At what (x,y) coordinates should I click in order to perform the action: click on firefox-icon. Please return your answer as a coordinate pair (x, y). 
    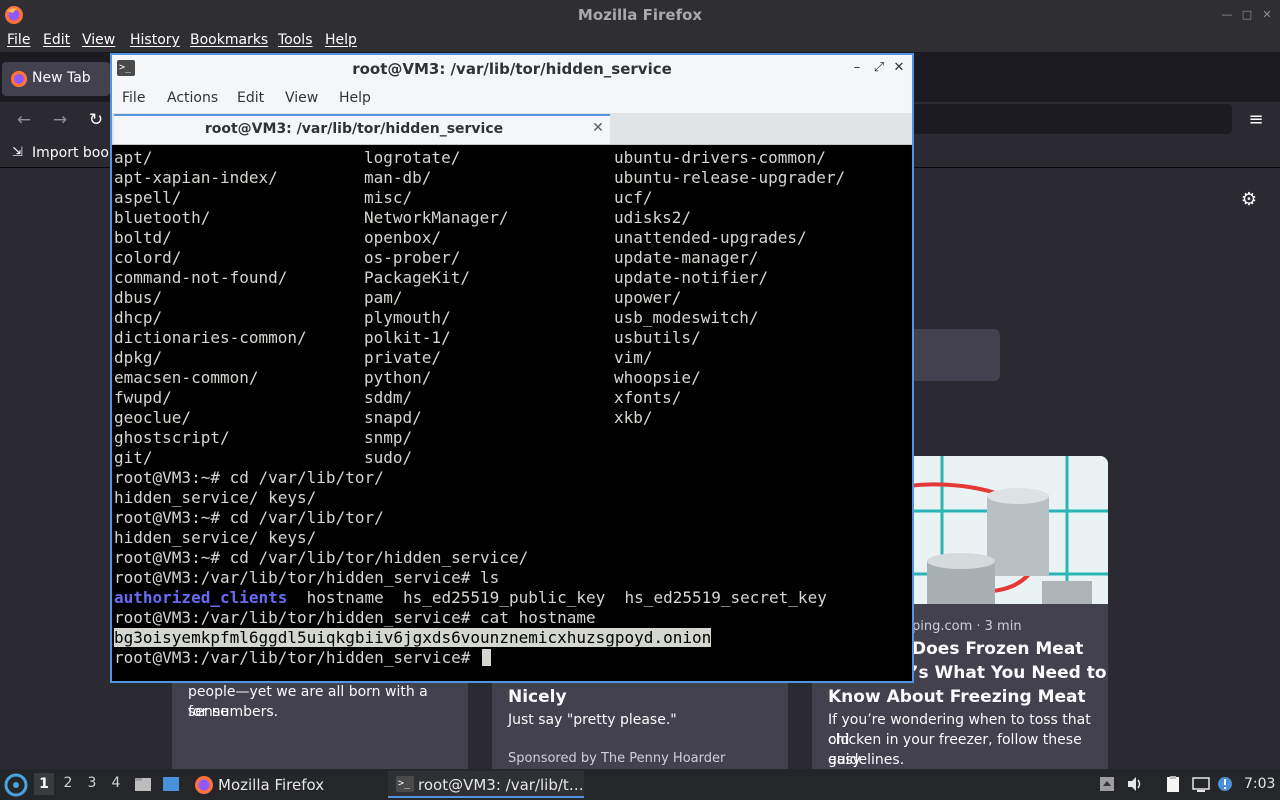
    Looking at the image, I should click on (204, 785).